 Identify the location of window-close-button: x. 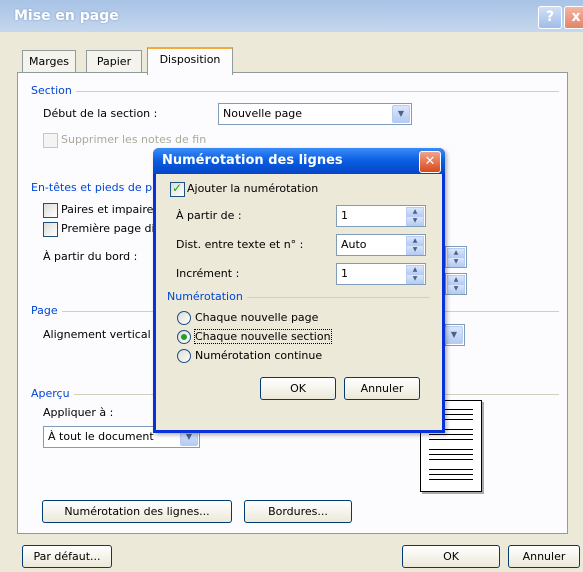
(573, 17).